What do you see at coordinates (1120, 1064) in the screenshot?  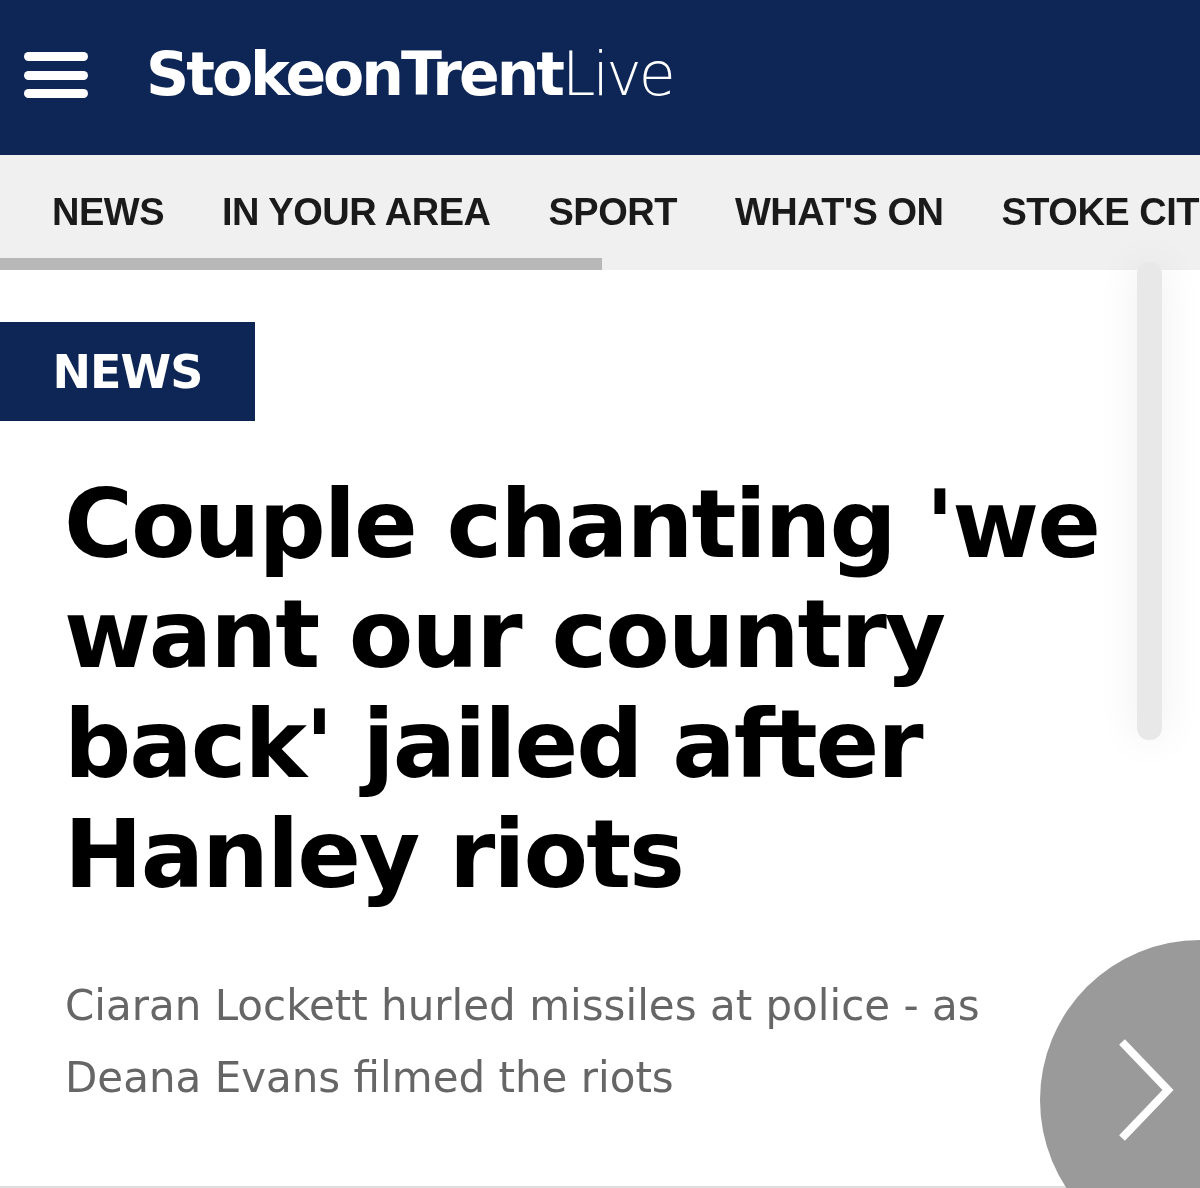 I see `next-button` at bounding box center [1120, 1064].